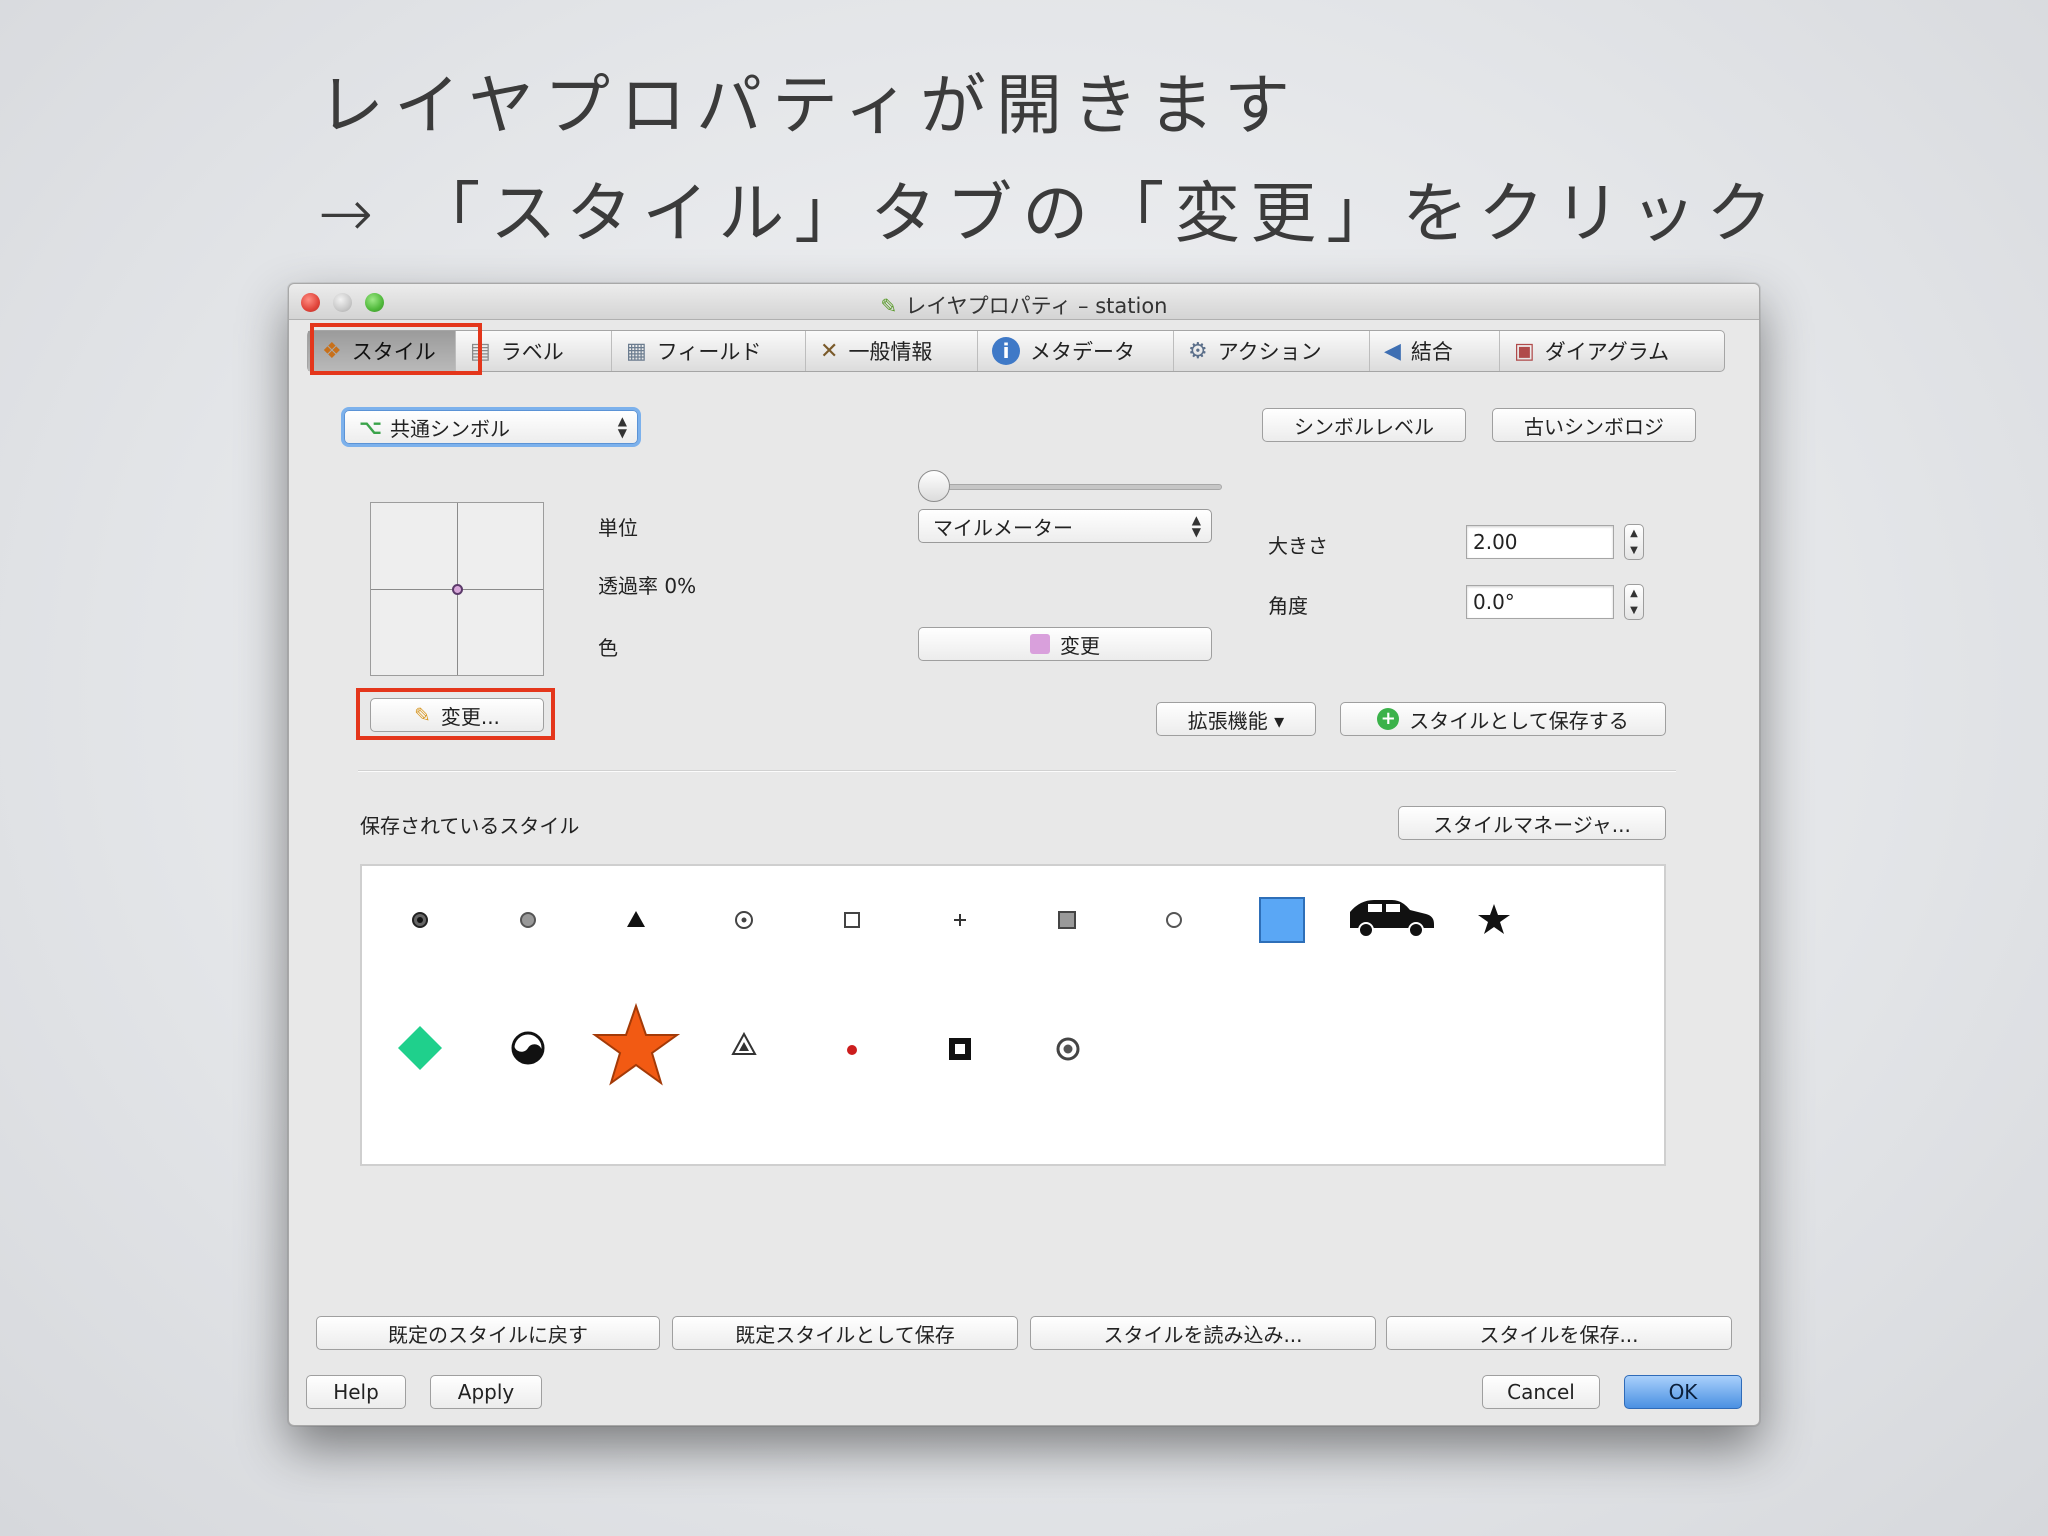  Describe the element at coordinates (1494, 919) in the screenshot. I see `star-symbol` at that location.